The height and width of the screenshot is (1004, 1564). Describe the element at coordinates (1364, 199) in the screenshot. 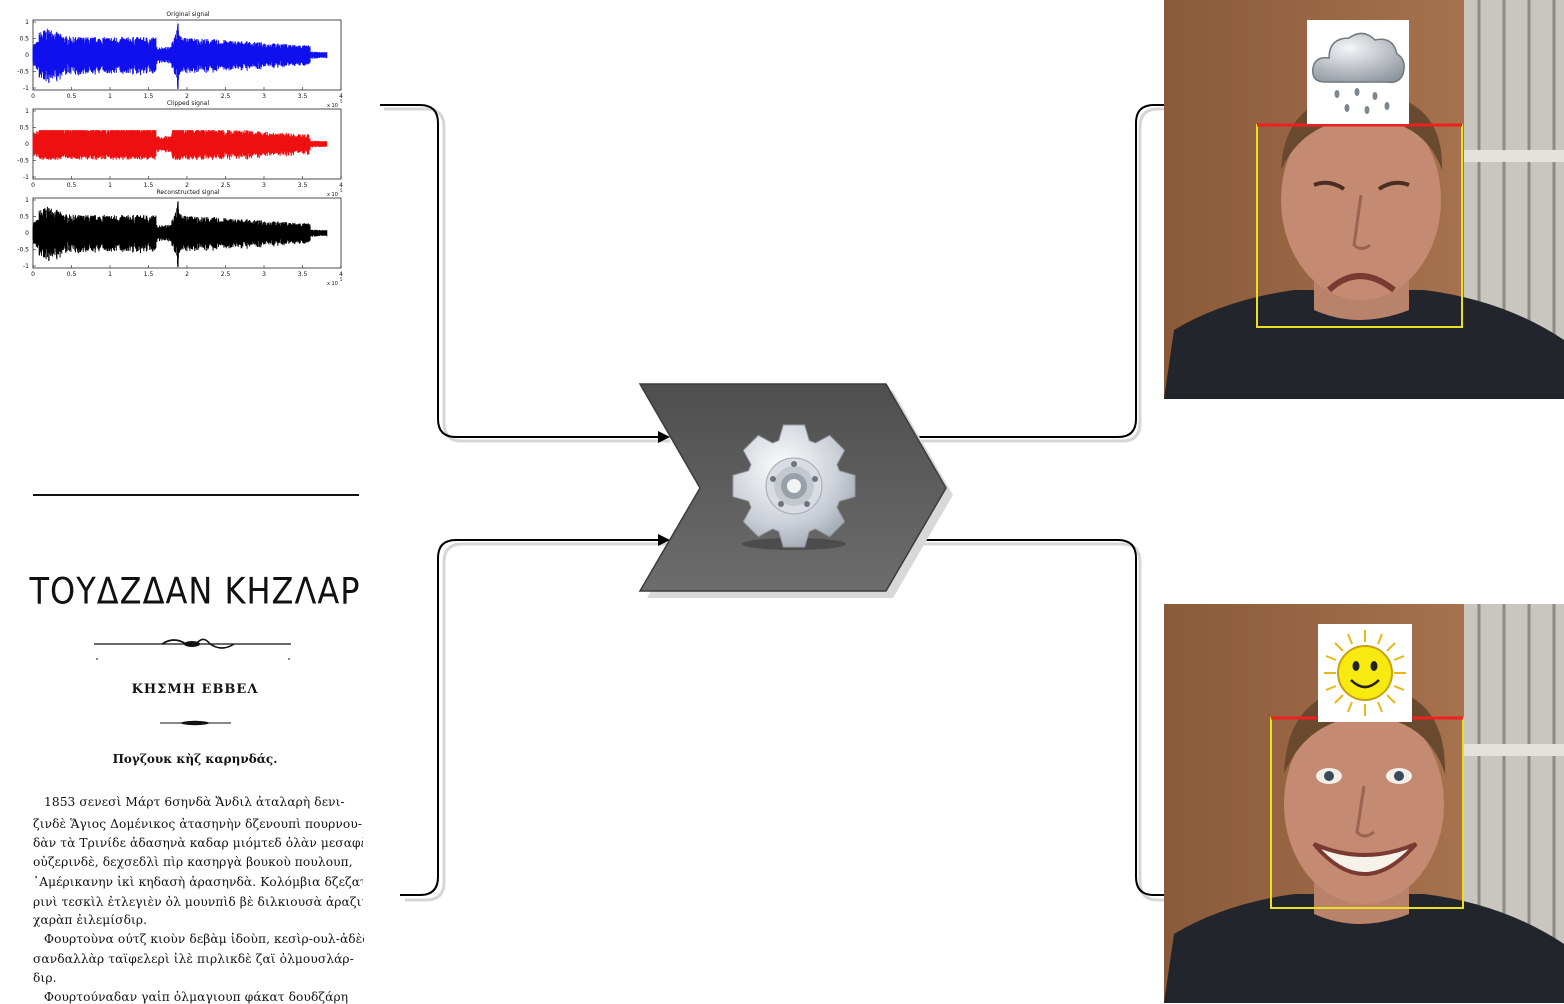

I see `face-image-sad` at that location.